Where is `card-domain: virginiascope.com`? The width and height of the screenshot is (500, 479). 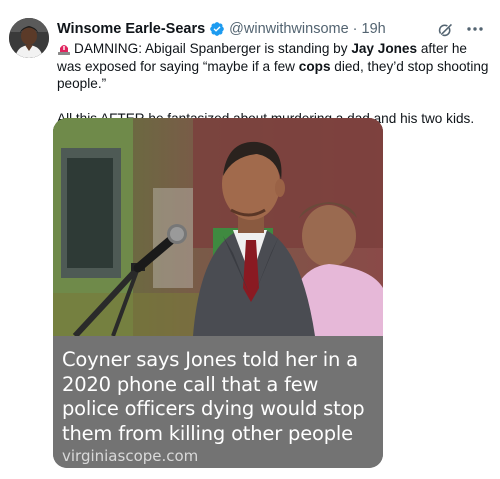 card-domain: virginiascope.com is located at coordinates (217, 456).